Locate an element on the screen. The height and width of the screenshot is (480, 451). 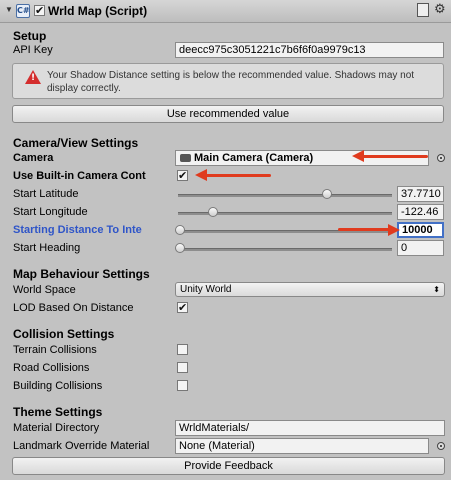
camera-label: Camera is located at coordinates (33, 158).